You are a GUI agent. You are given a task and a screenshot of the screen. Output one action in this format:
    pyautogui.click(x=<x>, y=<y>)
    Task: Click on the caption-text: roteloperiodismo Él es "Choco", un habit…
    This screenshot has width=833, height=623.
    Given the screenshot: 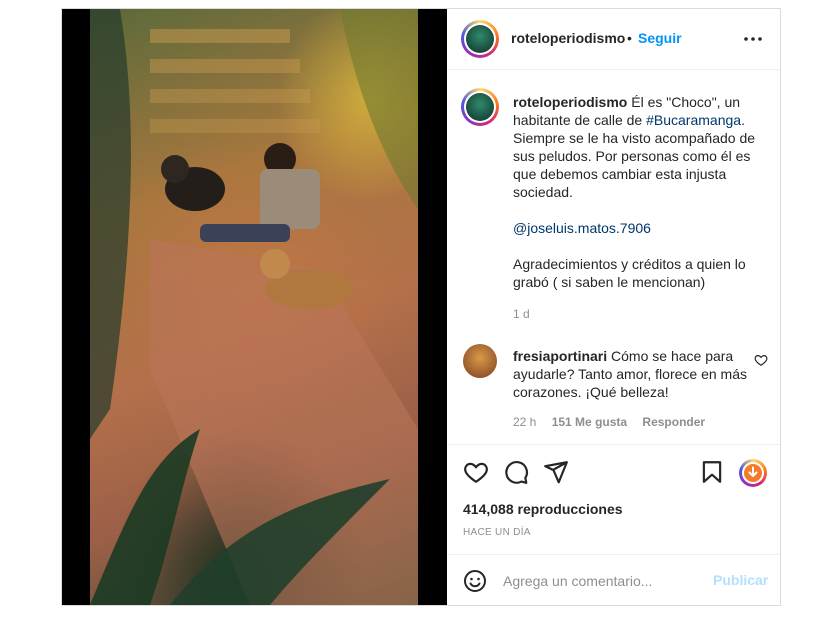 What is the action you would take?
    pyautogui.click(x=638, y=201)
    